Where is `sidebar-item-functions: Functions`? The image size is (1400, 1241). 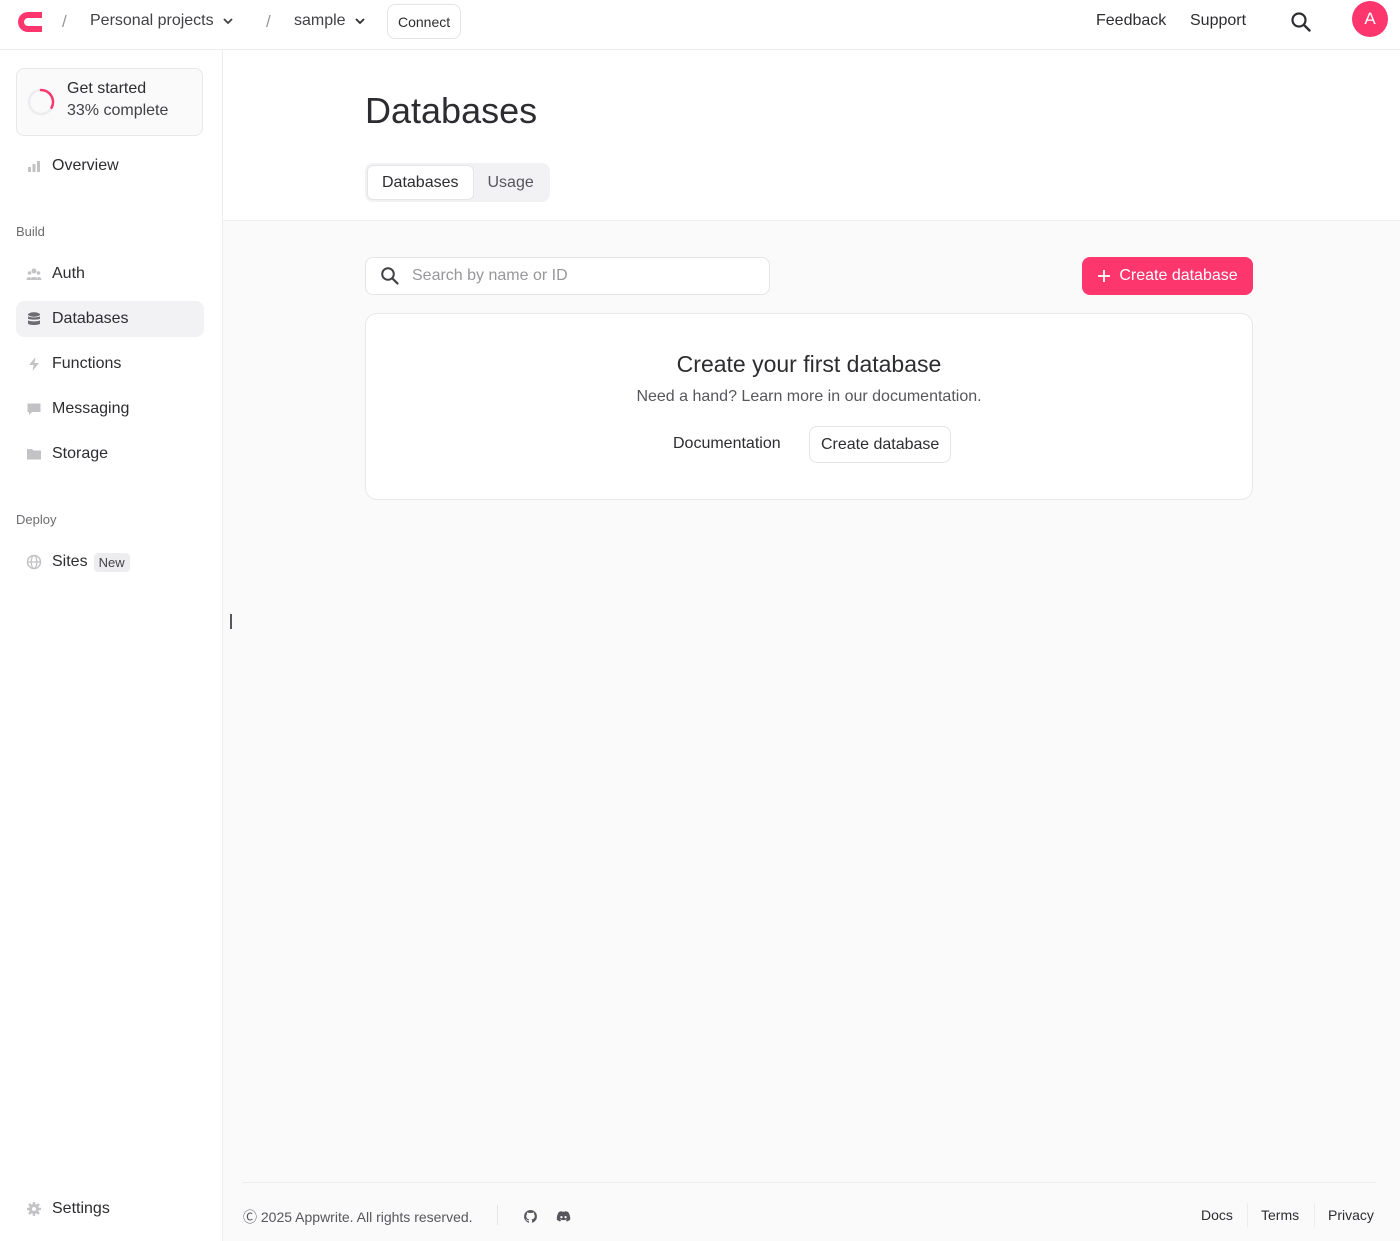
sidebar-item-functions: Functions is located at coordinates (110, 364).